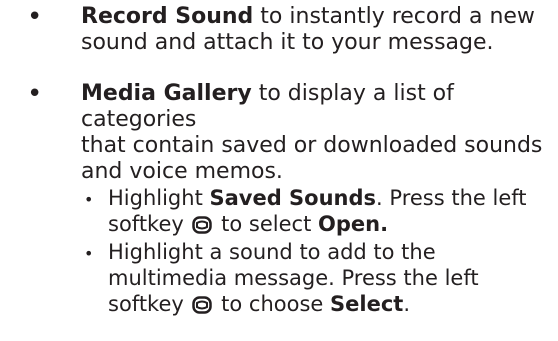 The image size is (558, 341). I want to click on term-media-gallery: Media Gallery, so click(166, 93).